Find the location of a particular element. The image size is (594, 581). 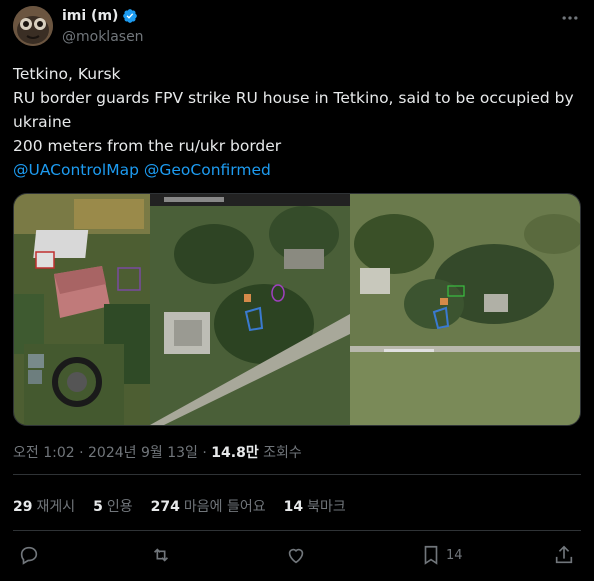

author-name-row: imi (m) is located at coordinates (100, 16).